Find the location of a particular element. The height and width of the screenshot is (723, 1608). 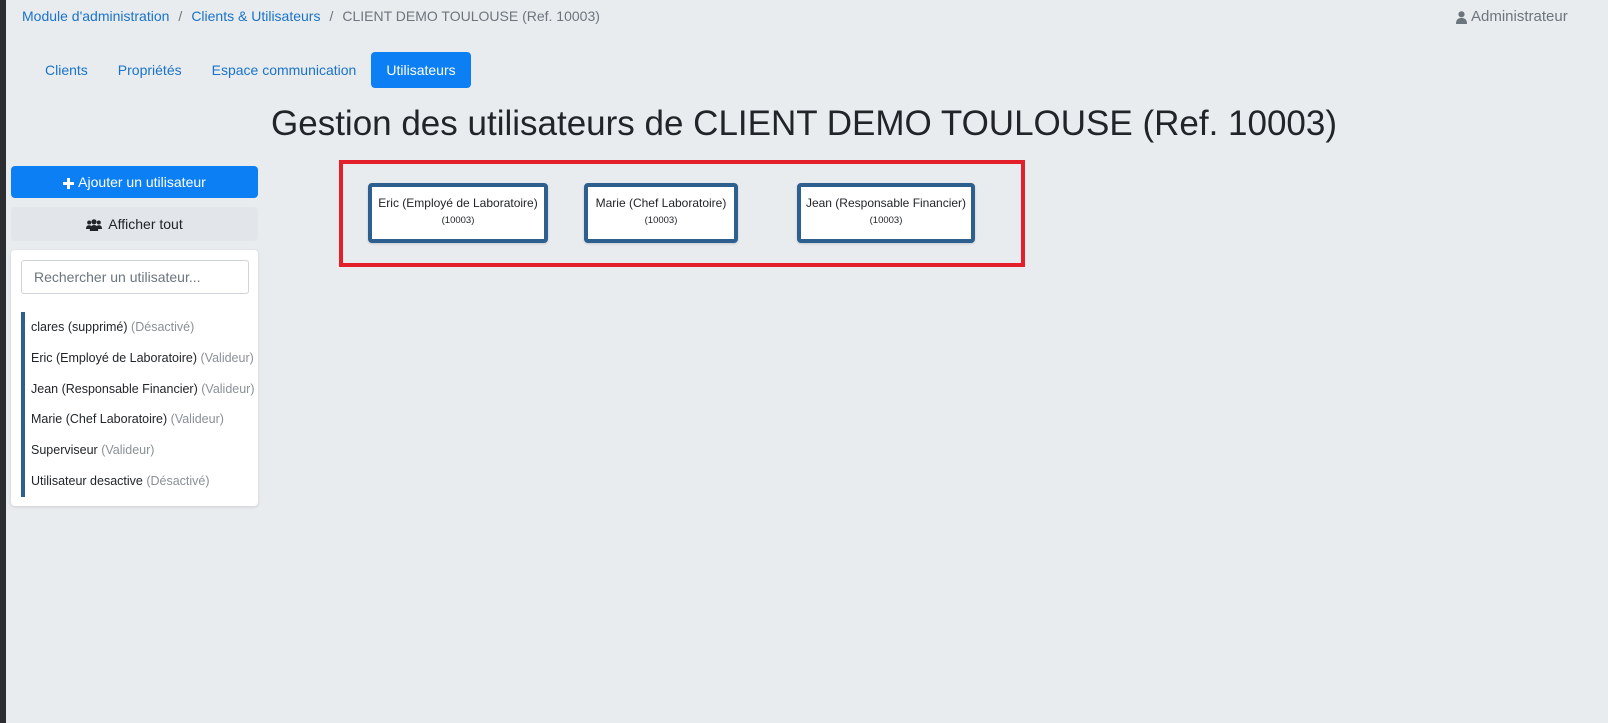

show-all-button-label: Afficher tout is located at coordinates (145, 224).